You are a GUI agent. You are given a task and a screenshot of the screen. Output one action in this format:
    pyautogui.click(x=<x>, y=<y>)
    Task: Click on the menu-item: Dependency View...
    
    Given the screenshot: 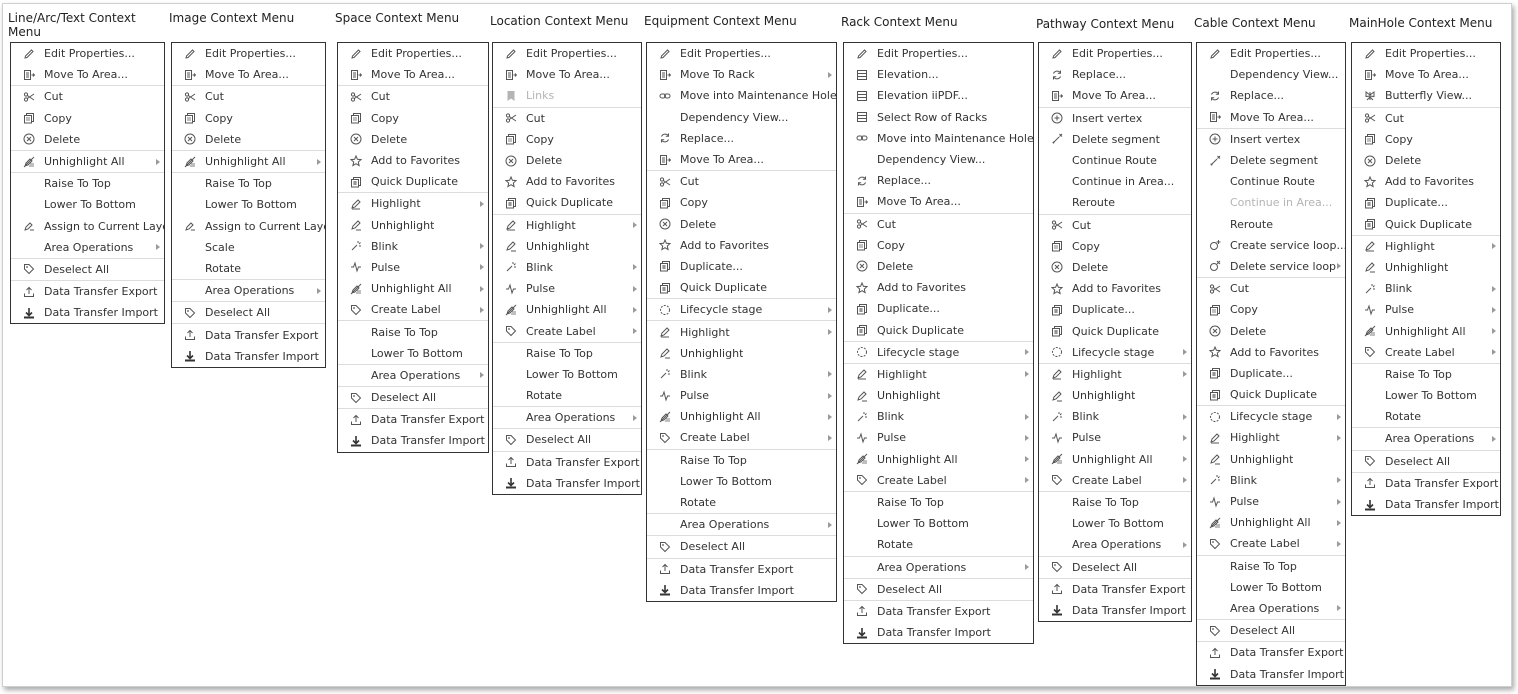 What is the action you would take?
    pyautogui.click(x=1271, y=74)
    